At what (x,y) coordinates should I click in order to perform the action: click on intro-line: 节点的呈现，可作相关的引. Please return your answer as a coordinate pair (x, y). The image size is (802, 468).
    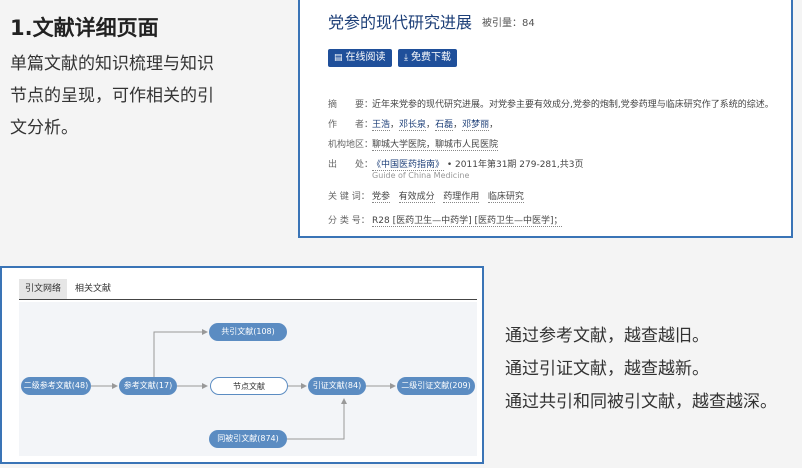
    Looking at the image, I should click on (112, 96).